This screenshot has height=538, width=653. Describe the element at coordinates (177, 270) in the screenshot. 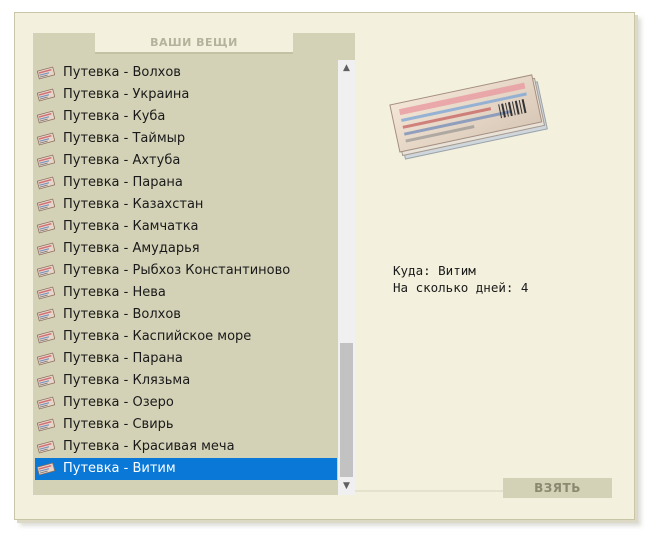

I see `list-item-label: Путевка - Рыбхоз Константиново` at that location.